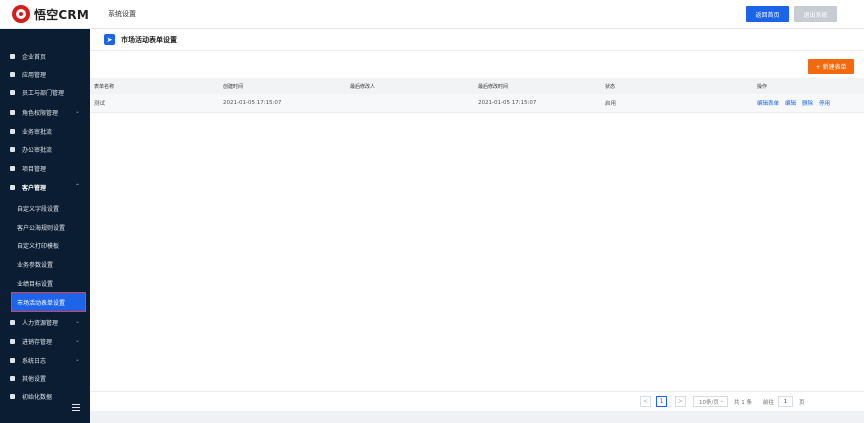 The height and width of the screenshot is (423, 864). Describe the element at coordinates (12, 341) in the screenshot. I see `inventory-icon` at that location.